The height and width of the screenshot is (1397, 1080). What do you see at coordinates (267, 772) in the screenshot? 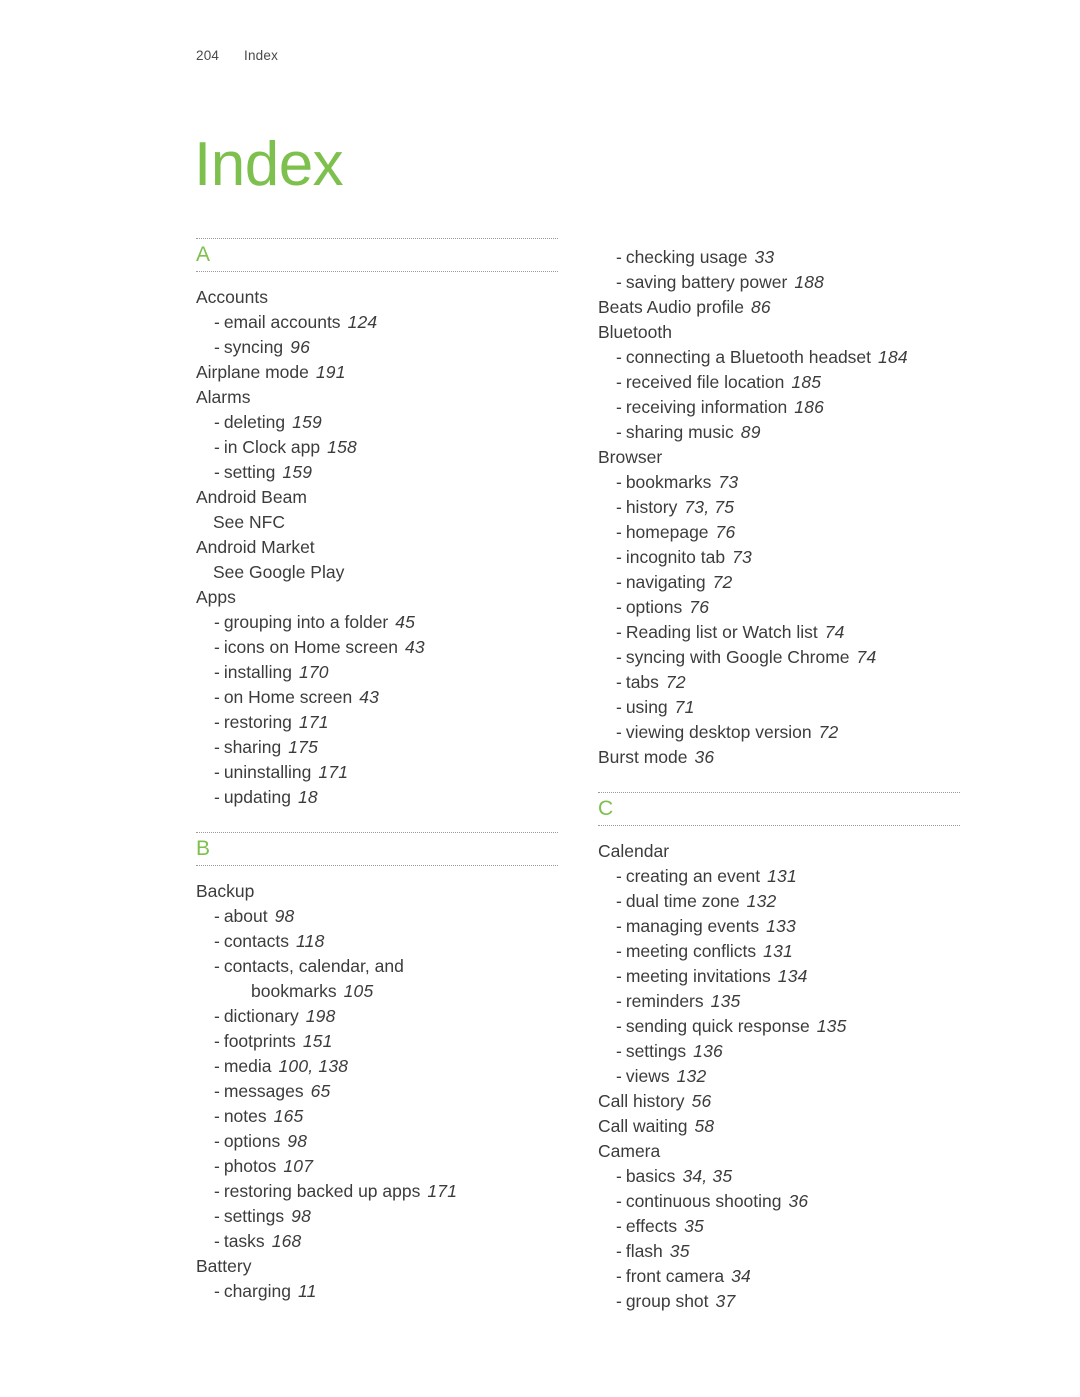
I see `index-entry-label: uninstalling` at bounding box center [267, 772].